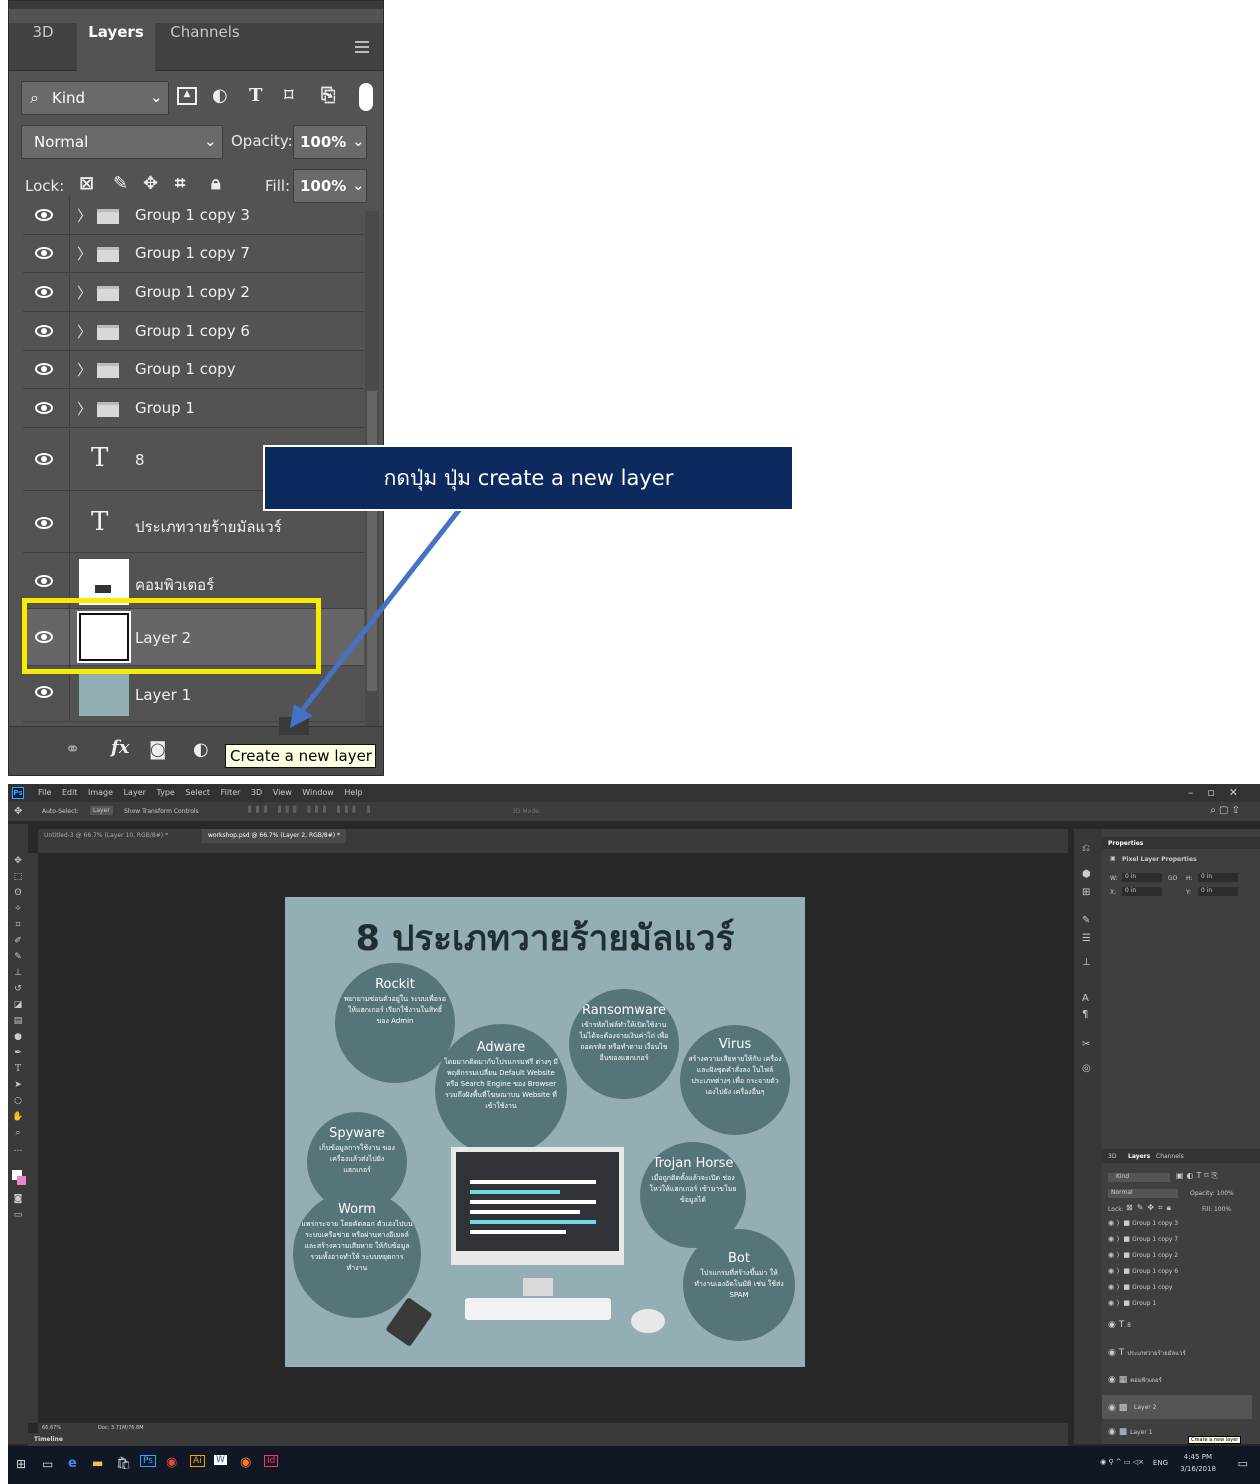 The width and height of the screenshot is (1260, 1484). I want to click on menu-view: View, so click(282, 792).